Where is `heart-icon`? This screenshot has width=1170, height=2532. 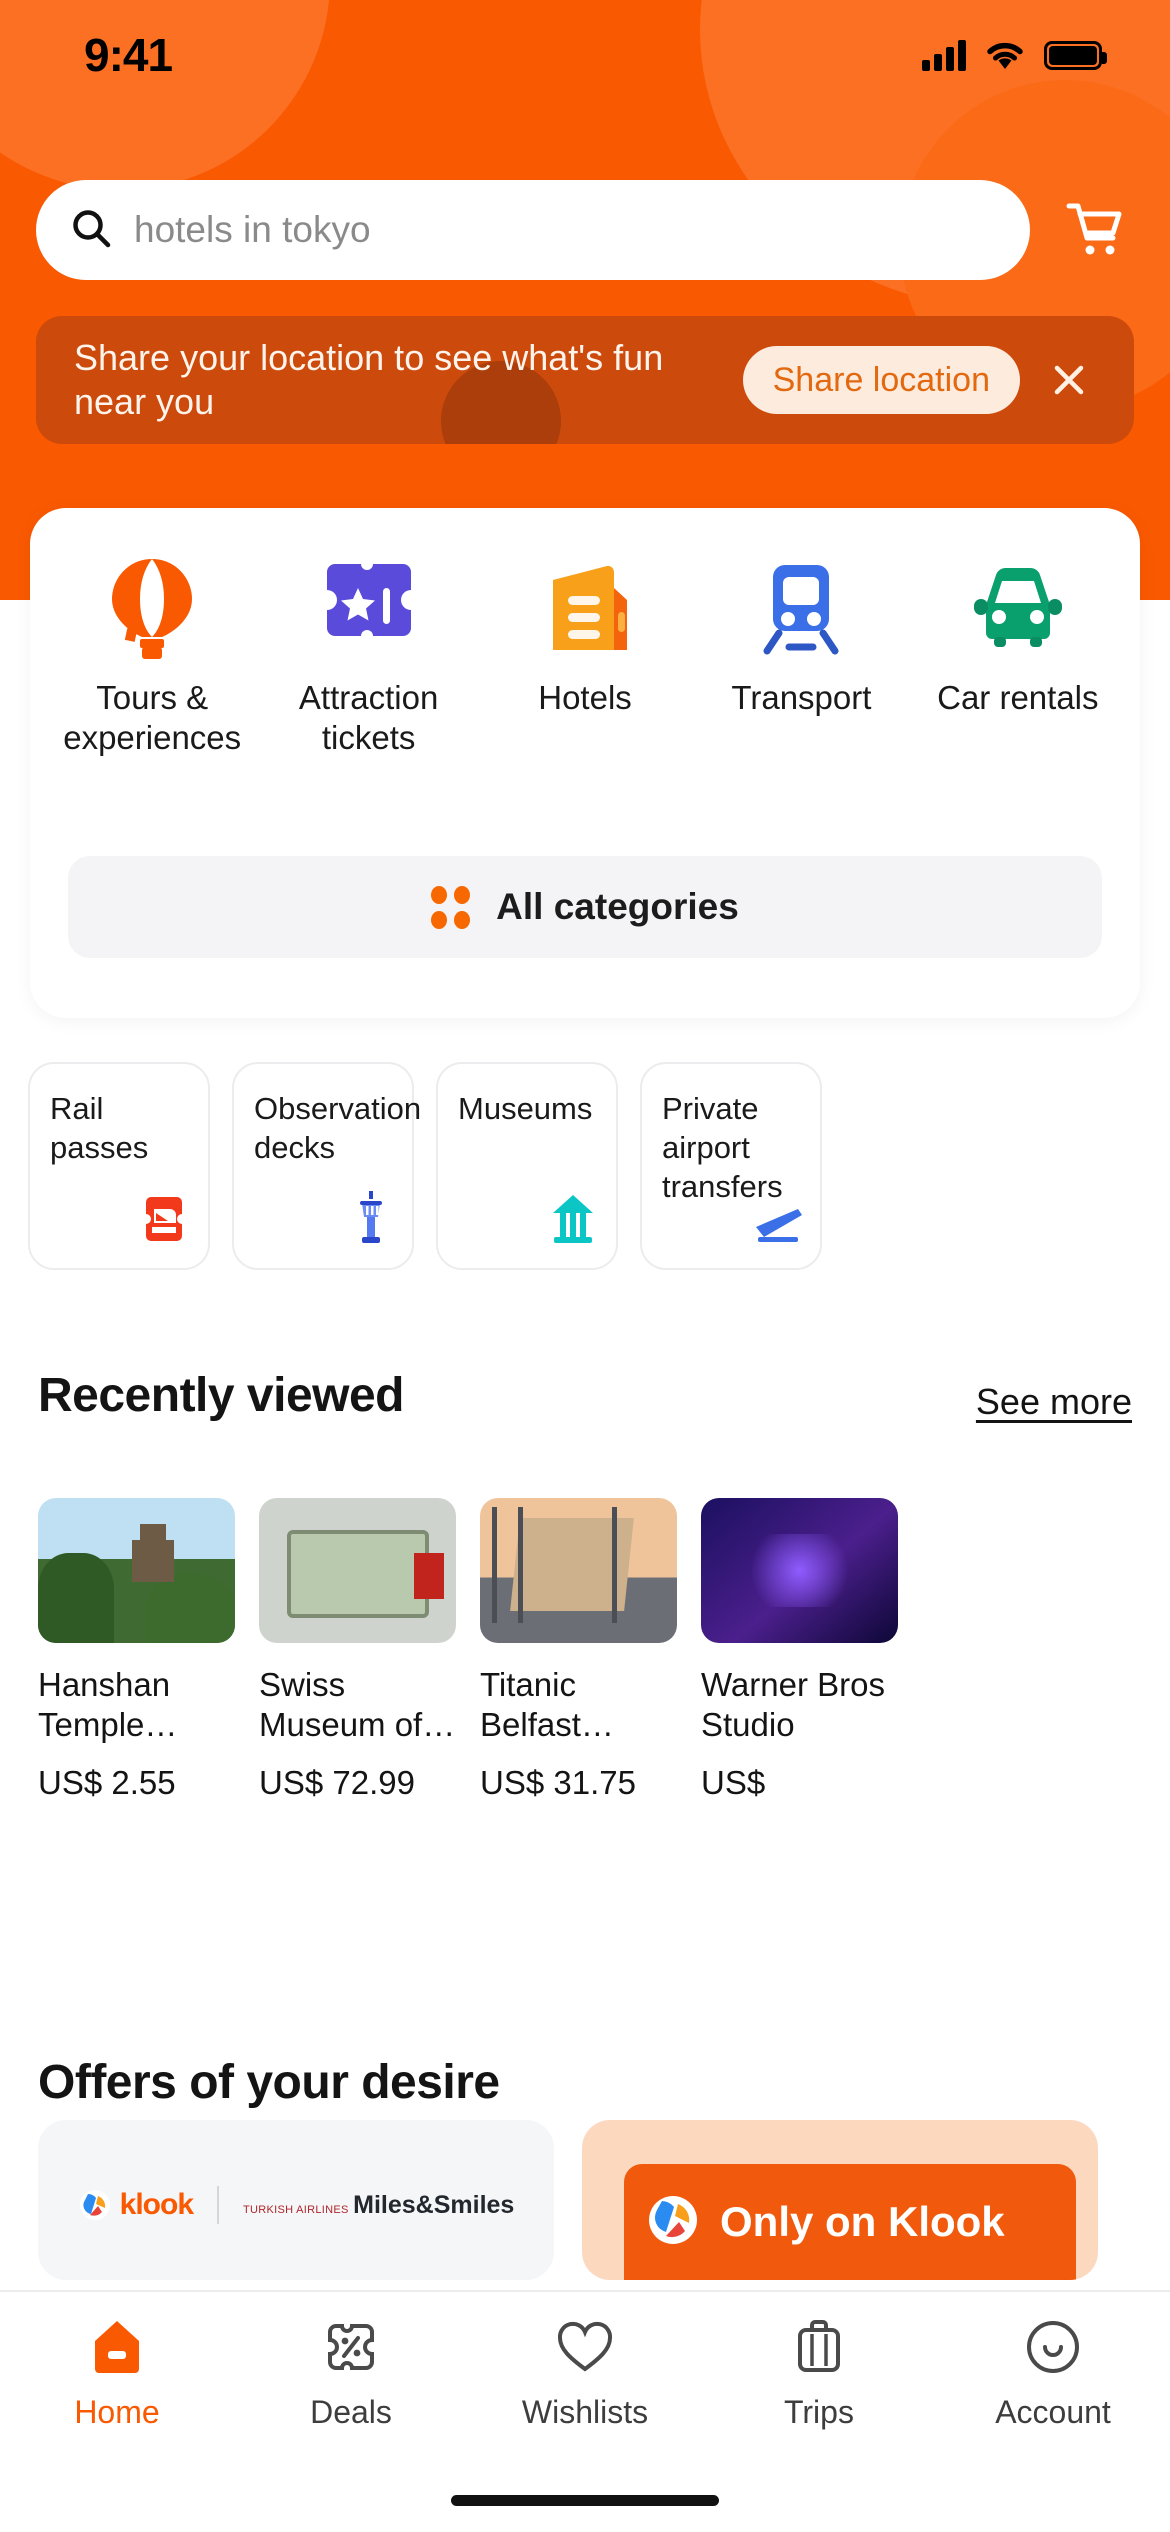
heart-icon is located at coordinates (585, 2347).